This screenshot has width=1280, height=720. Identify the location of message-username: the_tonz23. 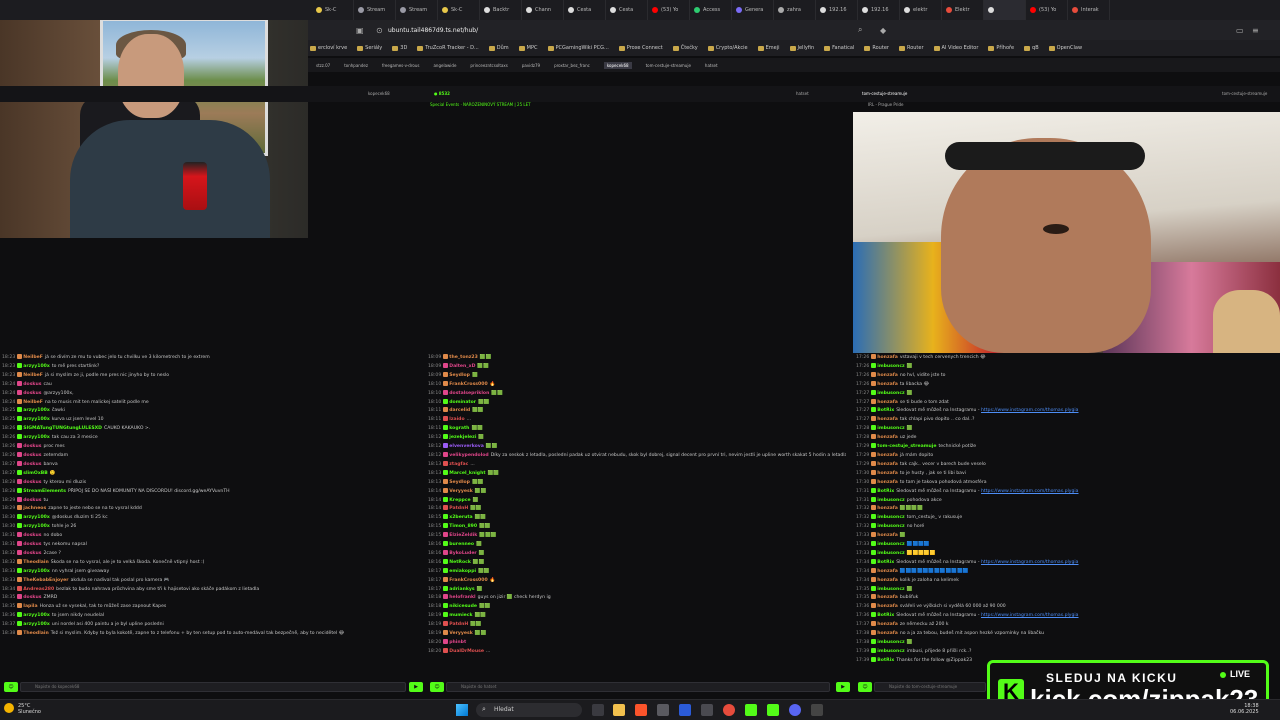
(463, 357).